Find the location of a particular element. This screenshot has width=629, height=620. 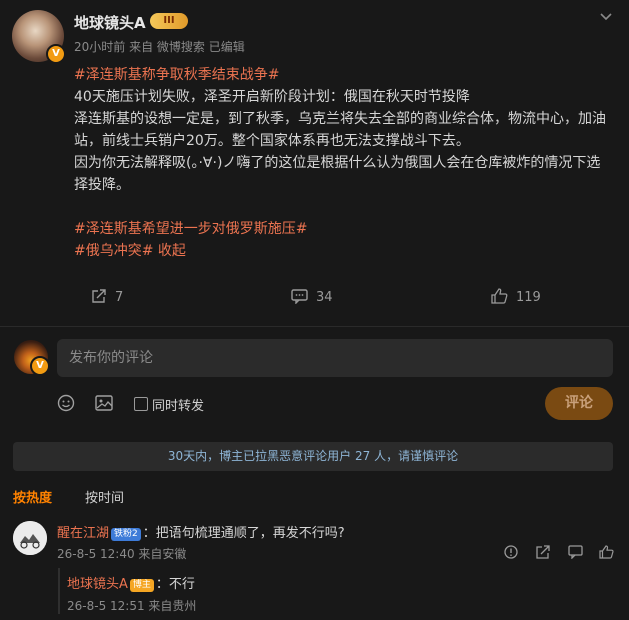

fan-level-badge: 铁粉2 is located at coordinates (126, 534).